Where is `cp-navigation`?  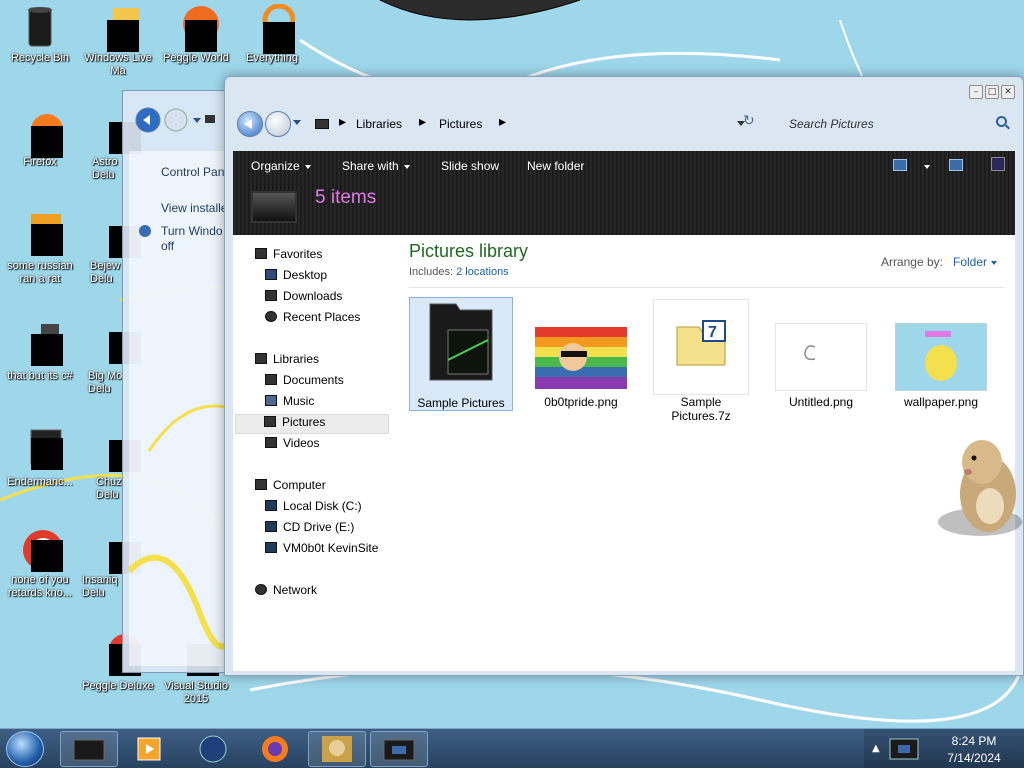 cp-navigation is located at coordinates (175, 121).